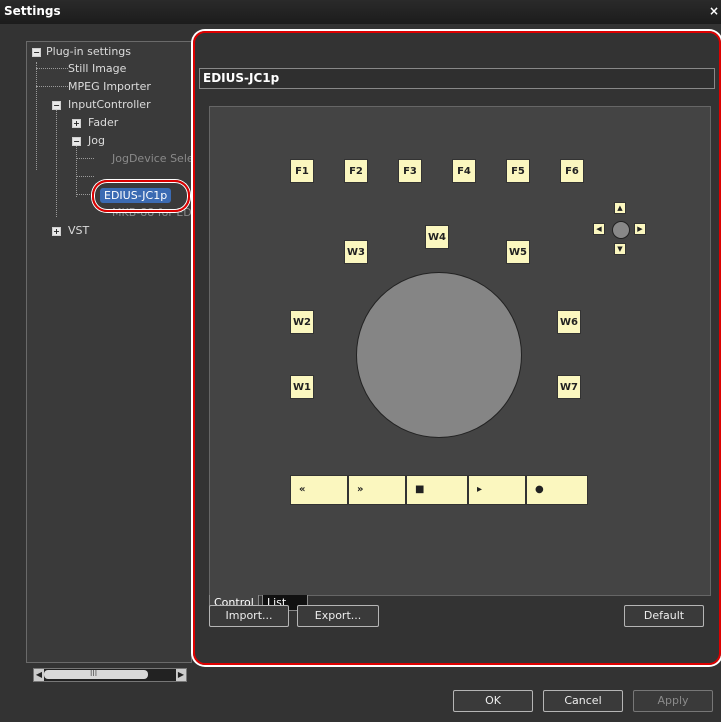 The height and width of the screenshot is (722, 721). What do you see at coordinates (572, 171) in the screenshot?
I see `key-f6: F6` at bounding box center [572, 171].